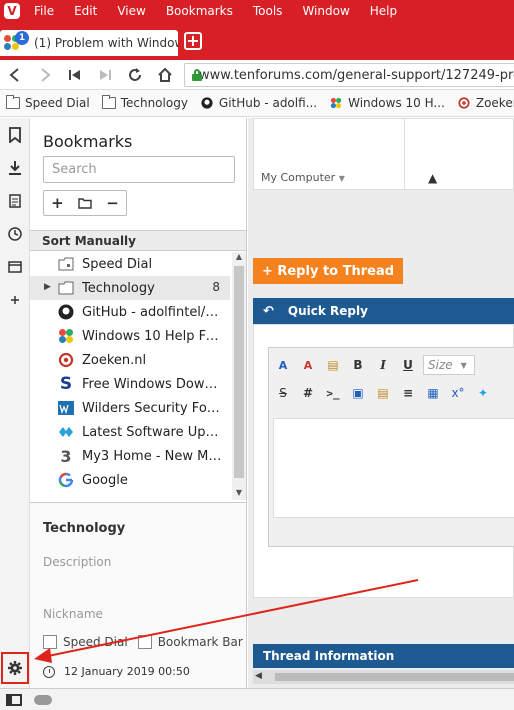  I want to click on tab-title: (1) Problem with Windows E, so click(106, 43).